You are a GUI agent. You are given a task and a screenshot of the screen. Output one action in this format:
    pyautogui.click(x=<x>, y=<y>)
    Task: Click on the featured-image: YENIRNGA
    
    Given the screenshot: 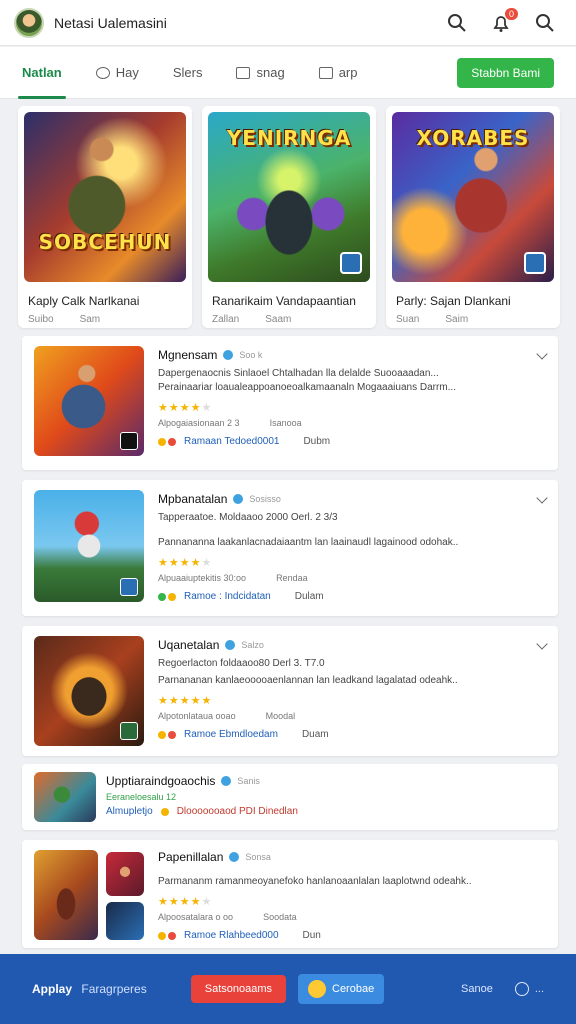 What is the action you would take?
    pyautogui.click(x=289, y=197)
    